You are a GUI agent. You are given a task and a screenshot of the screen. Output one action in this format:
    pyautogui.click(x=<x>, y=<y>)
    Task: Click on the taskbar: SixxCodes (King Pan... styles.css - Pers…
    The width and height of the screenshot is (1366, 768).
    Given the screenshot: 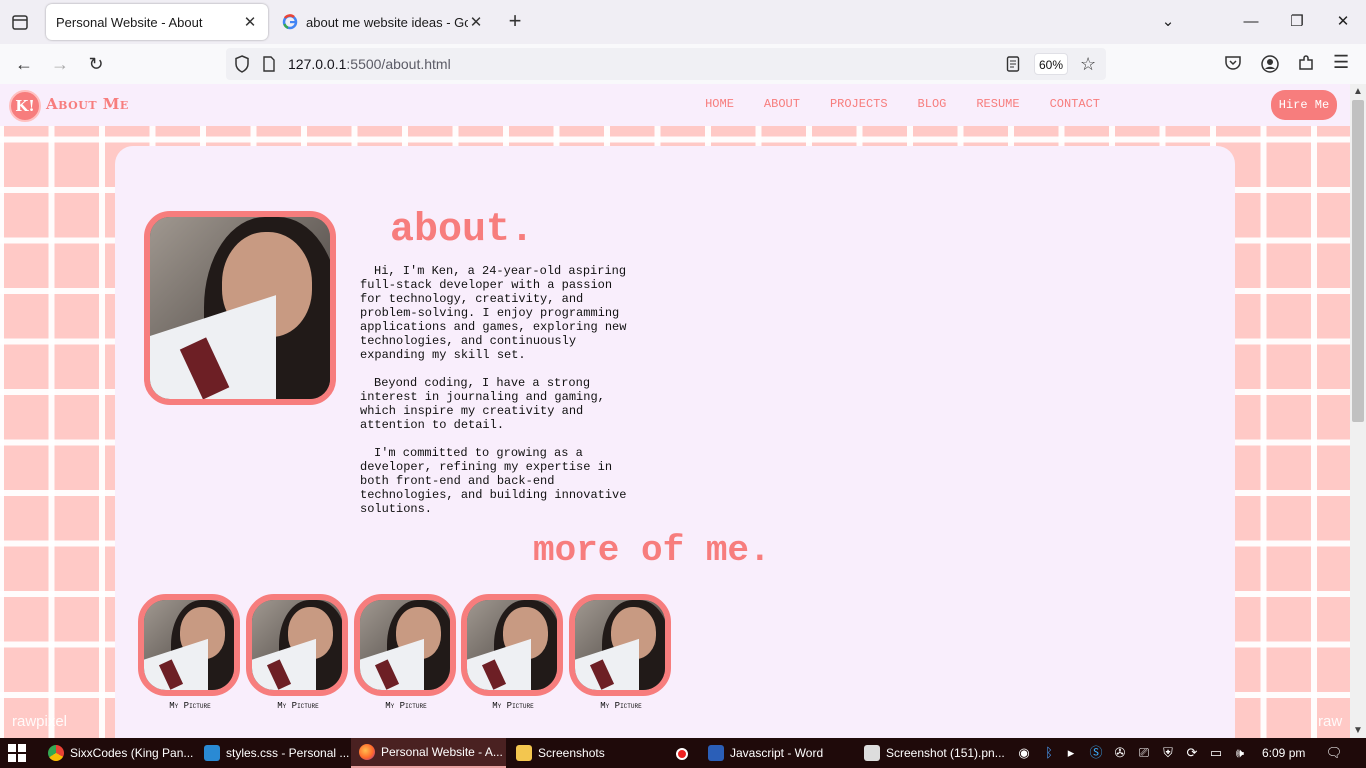 What is the action you would take?
    pyautogui.click(x=683, y=753)
    